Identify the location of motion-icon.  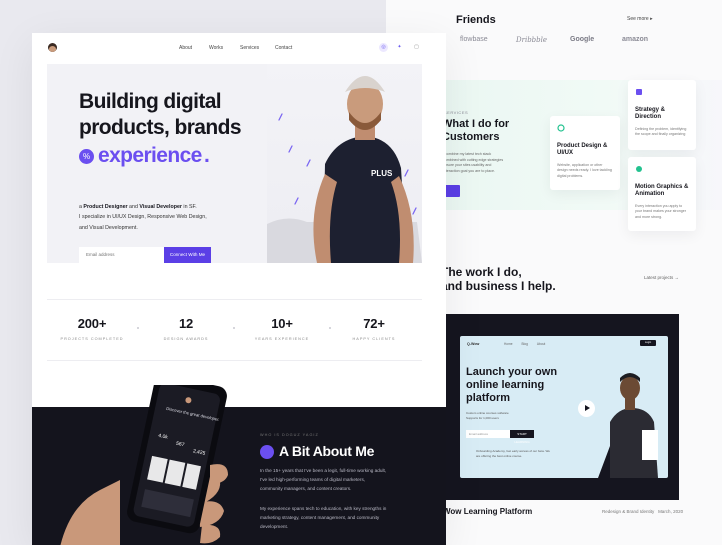
(639, 169).